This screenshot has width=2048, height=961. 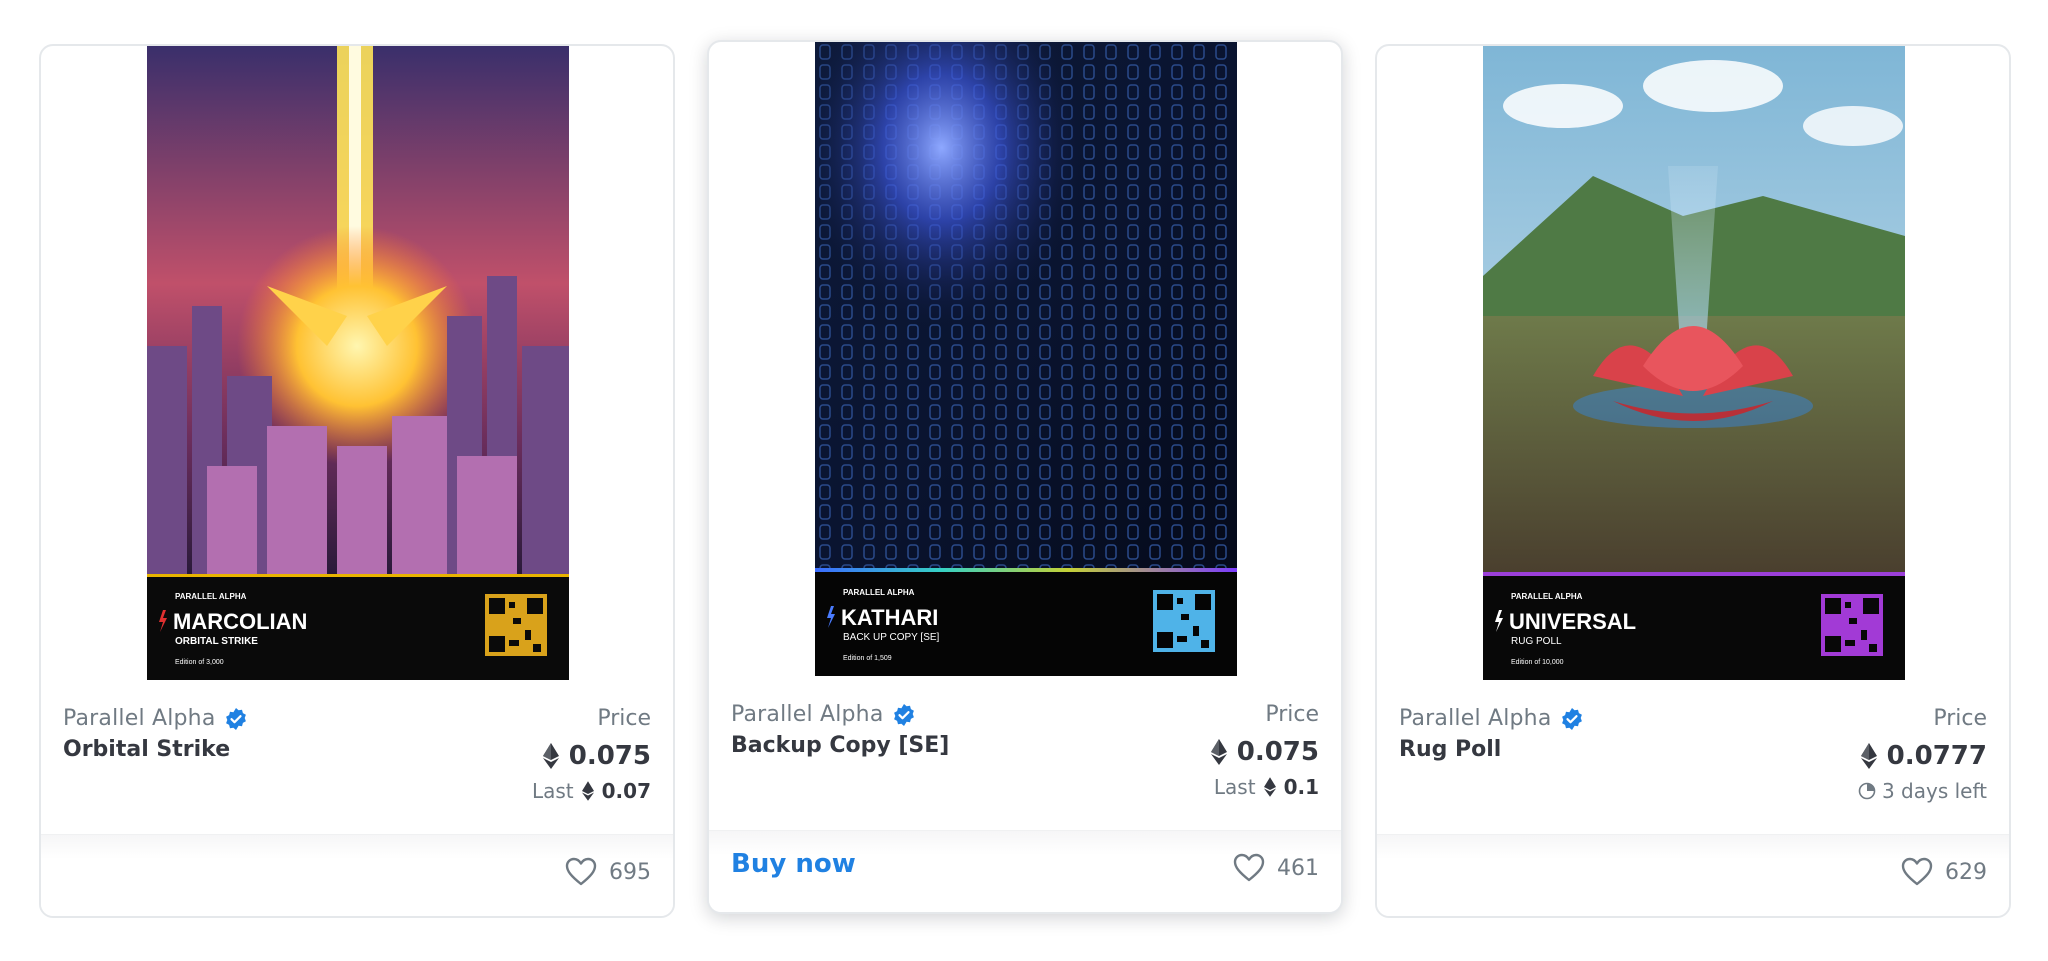 What do you see at coordinates (889, 617) in the screenshot?
I see `art-title: KATHARI` at bounding box center [889, 617].